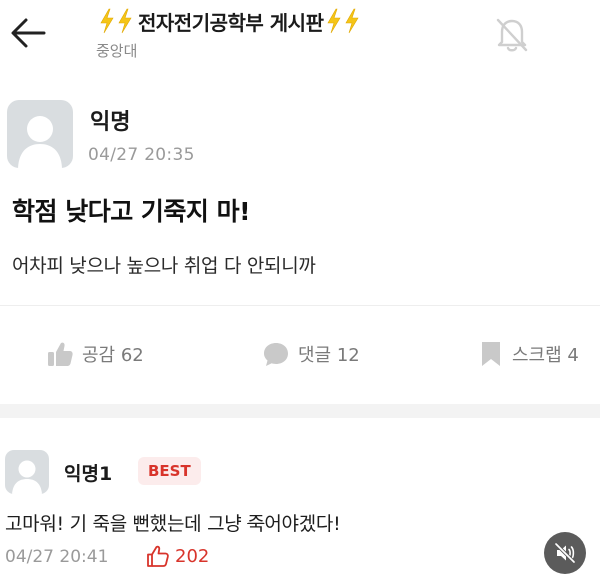 The height and width of the screenshot is (579, 600). Describe the element at coordinates (192, 556) in the screenshot. I see `comment-like-count: 202` at that location.